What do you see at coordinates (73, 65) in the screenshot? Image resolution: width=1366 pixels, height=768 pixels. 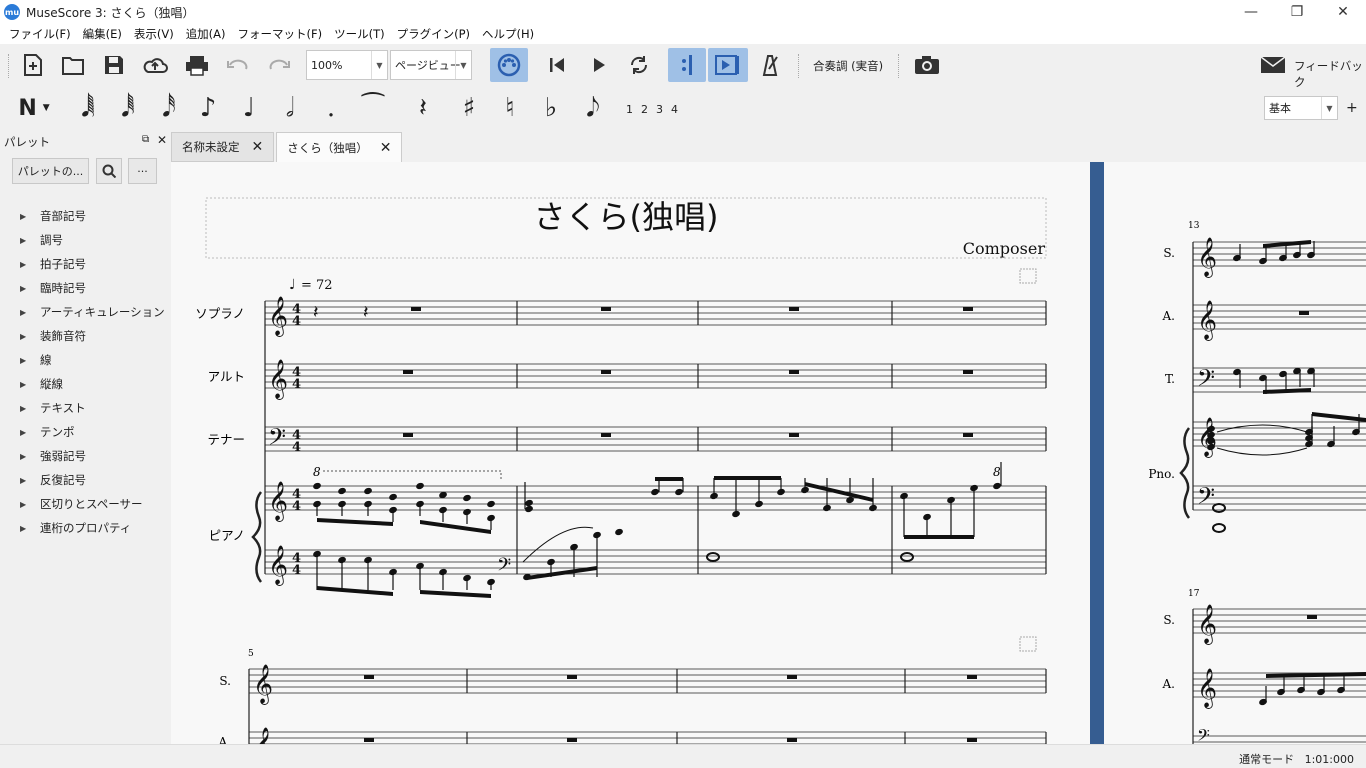 I see `open-folder-icon` at bounding box center [73, 65].